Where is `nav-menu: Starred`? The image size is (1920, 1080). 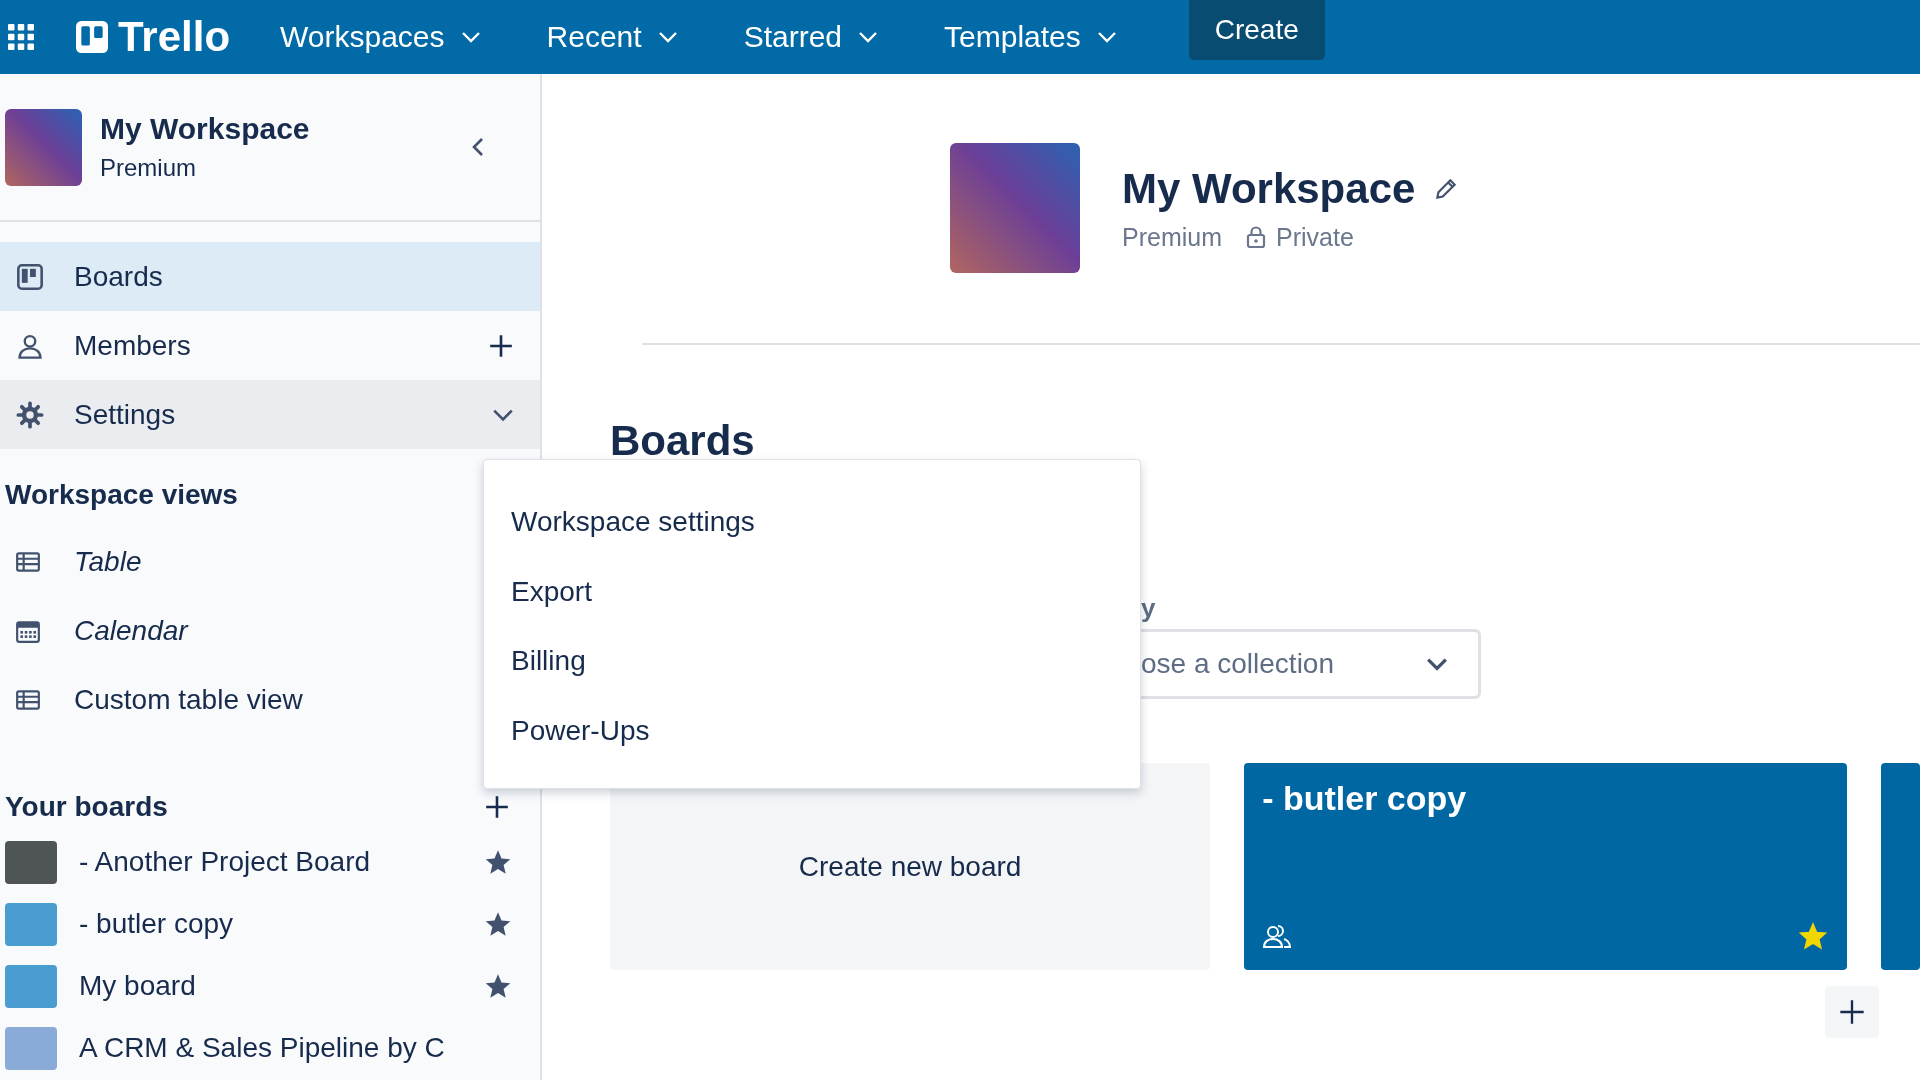
nav-menu: Starred is located at coordinates (810, 37).